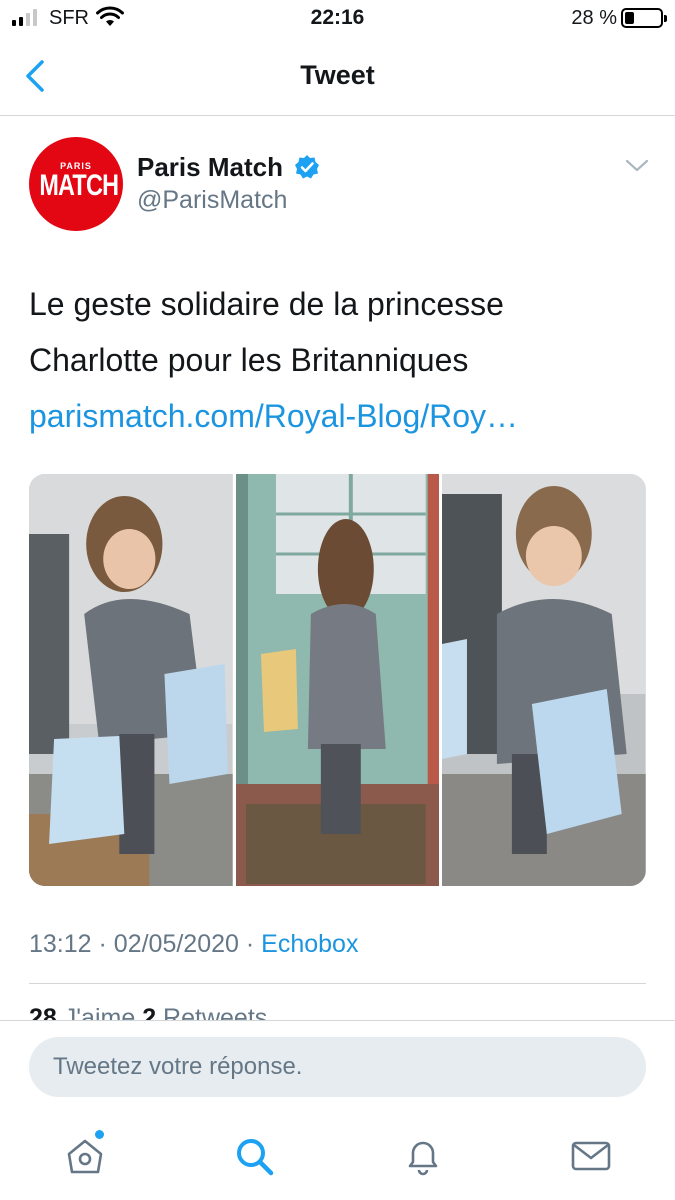 The height and width of the screenshot is (1200, 675). Describe the element at coordinates (99, 1134) in the screenshot. I see `notification-dot` at that location.